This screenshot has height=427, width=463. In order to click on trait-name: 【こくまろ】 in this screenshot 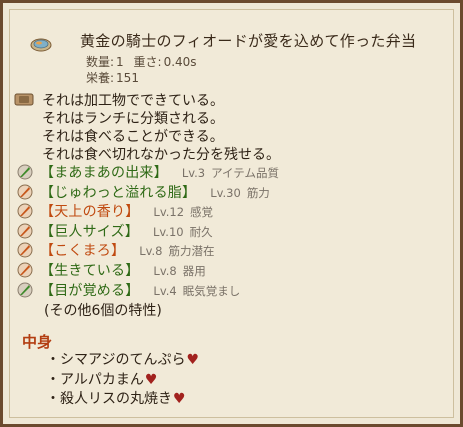, I will do `click(83, 251)`.